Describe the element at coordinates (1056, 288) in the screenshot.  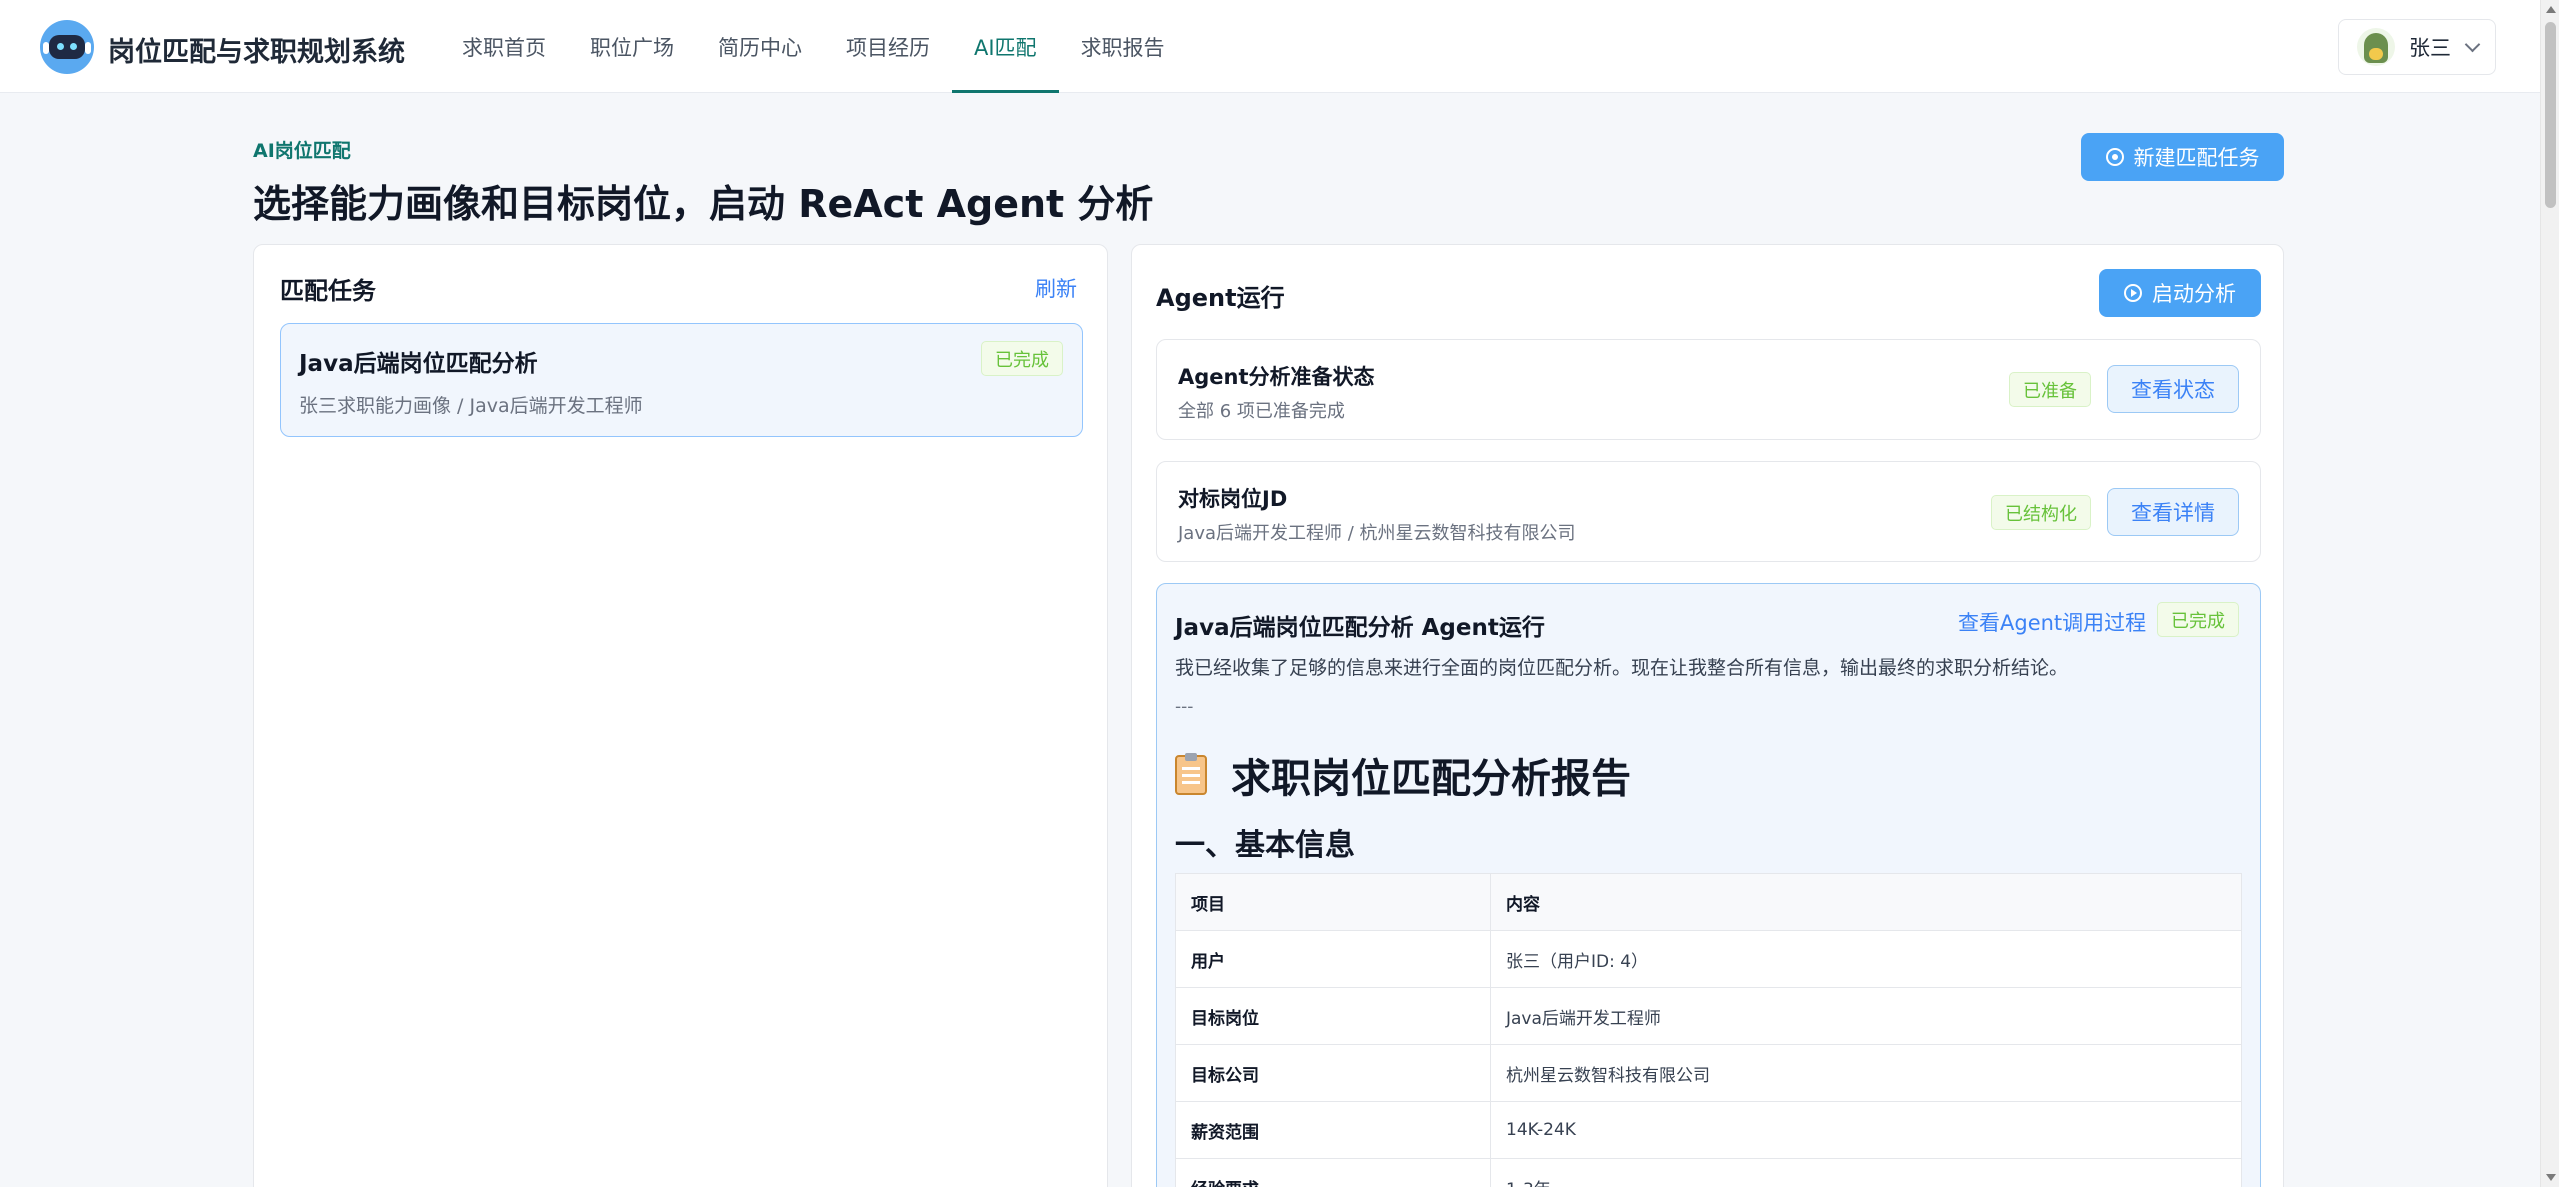
I see `refresh-link: 刷新` at that location.